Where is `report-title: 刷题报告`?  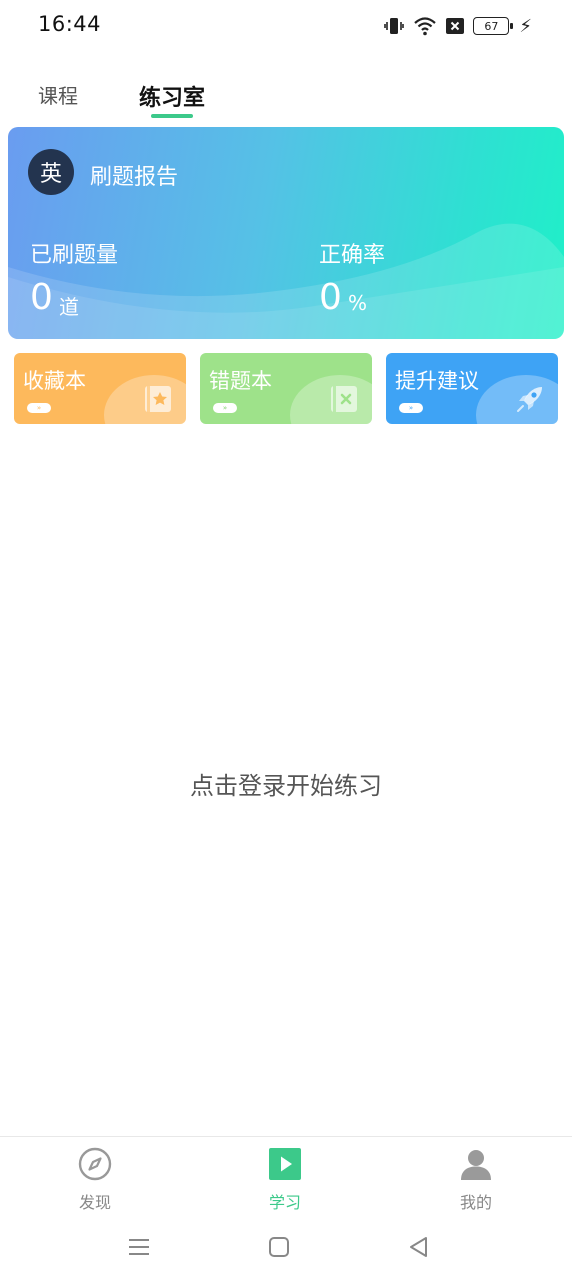 report-title: 刷题报告 is located at coordinates (134, 177).